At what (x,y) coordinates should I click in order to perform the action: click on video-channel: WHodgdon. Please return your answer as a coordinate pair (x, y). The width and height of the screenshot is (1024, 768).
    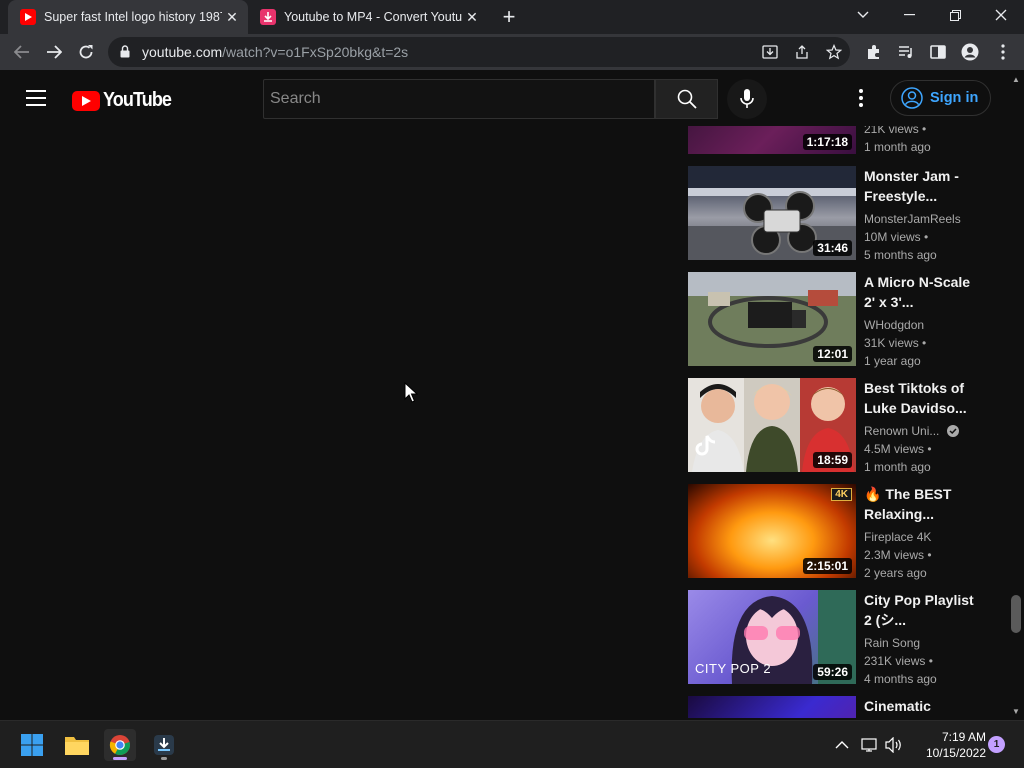
    Looking at the image, I should click on (919, 325).